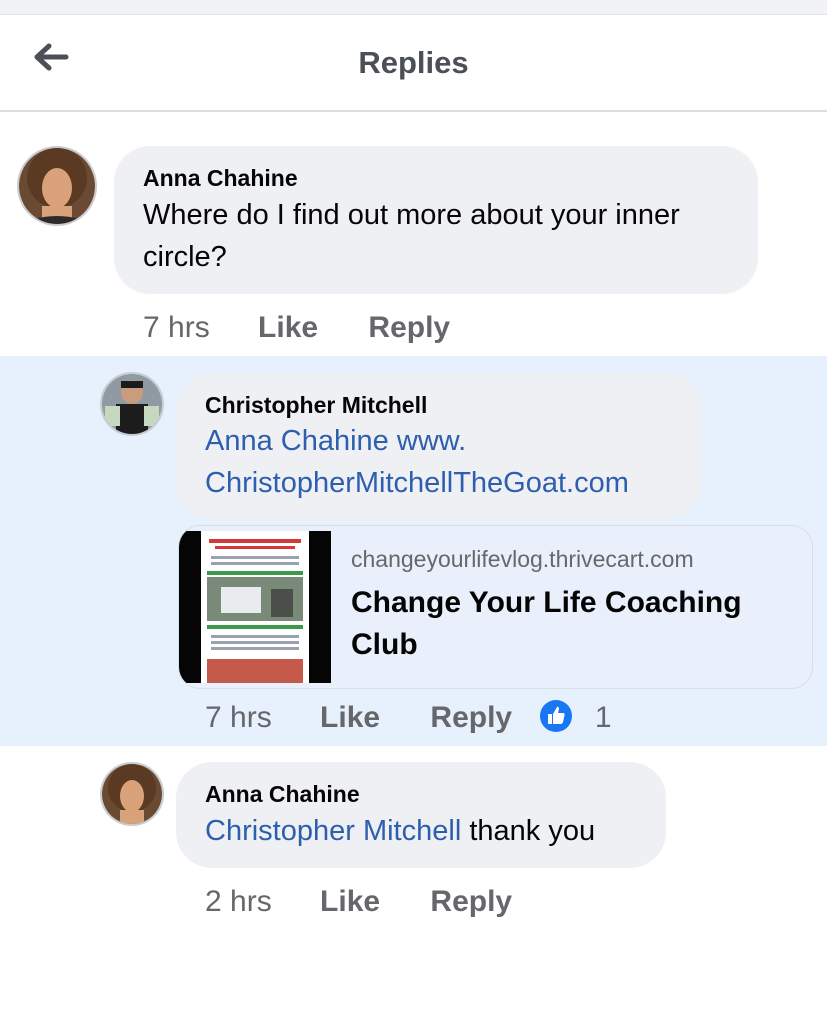  I want to click on thumbs-up-icon, so click(556, 716).